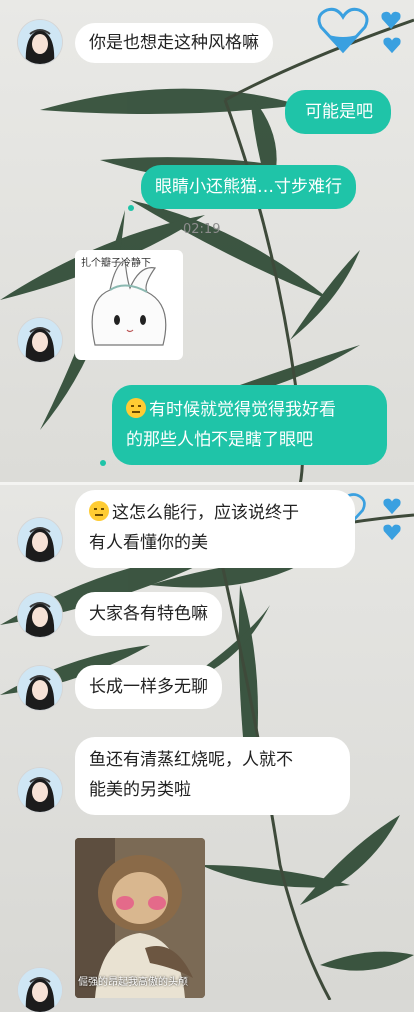  I want to click on message-text-line: 鱼还有清蒸红烧呢，人就不, so click(191, 760).